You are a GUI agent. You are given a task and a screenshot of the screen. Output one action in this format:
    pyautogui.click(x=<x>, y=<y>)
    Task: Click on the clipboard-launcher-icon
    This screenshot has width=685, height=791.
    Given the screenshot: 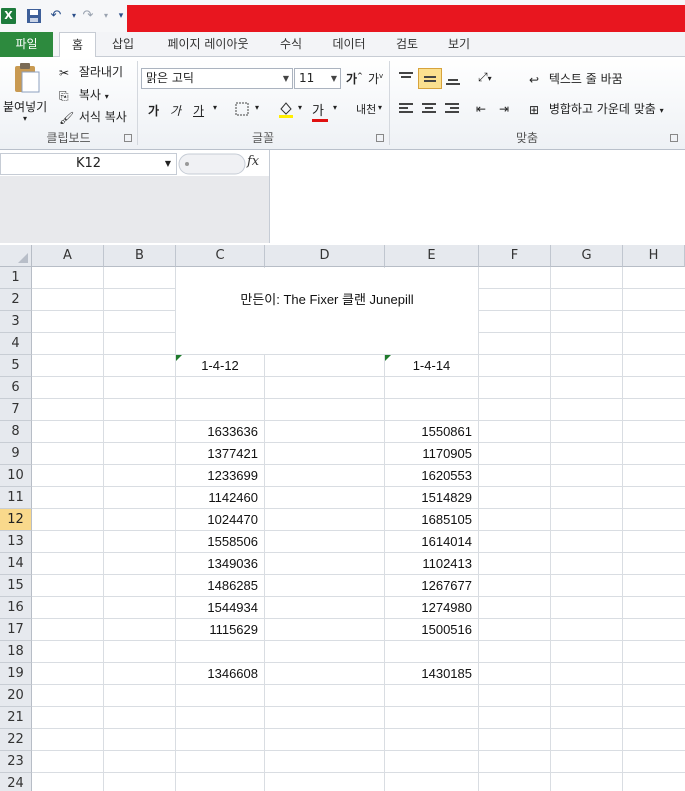 What is the action you would take?
    pyautogui.click(x=128, y=138)
    